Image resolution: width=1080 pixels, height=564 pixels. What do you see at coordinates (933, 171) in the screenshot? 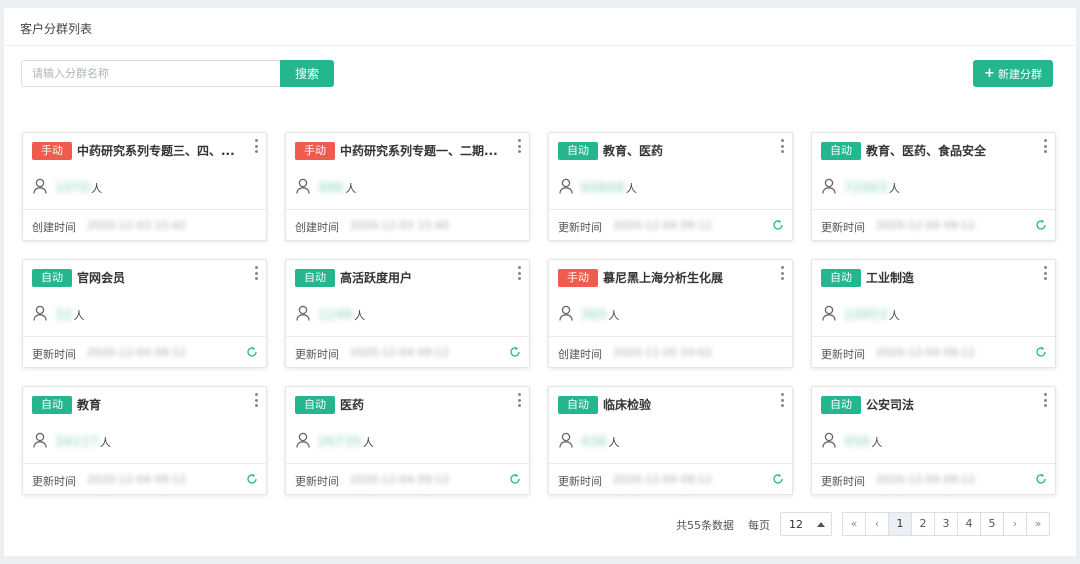
I see `card-body: 自动 教育、医药、食品安全 72063 人` at bounding box center [933, 171].